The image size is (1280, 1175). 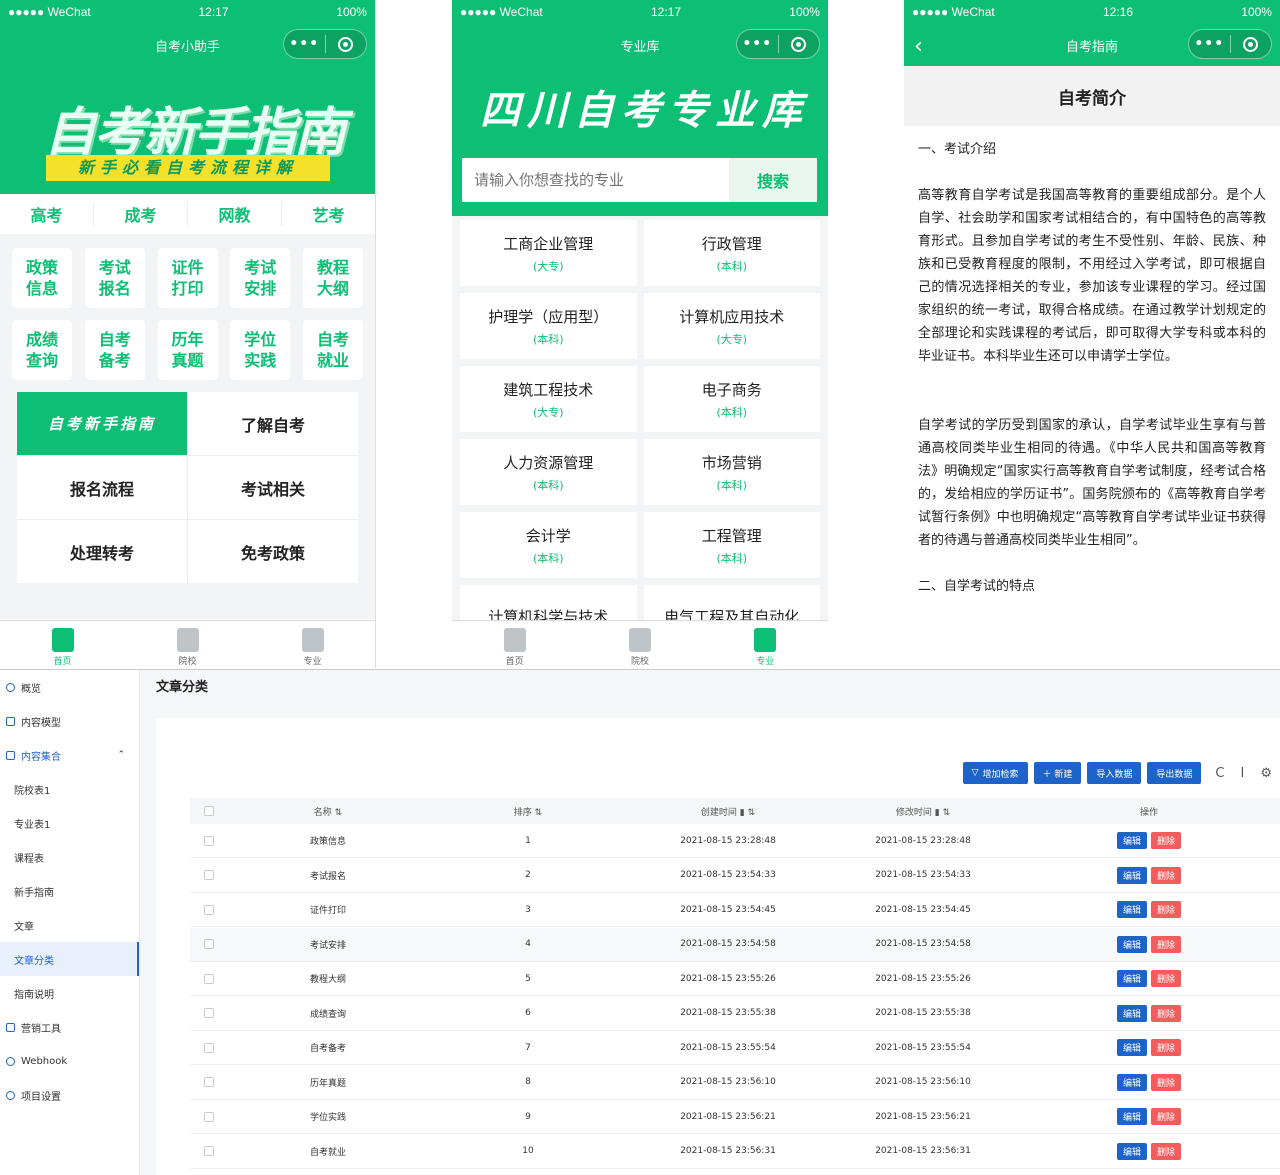 What do you see at coordinates (1114, 773) in the screenshot?
I see `import-button: 导入数据` at bounding box center [1114, 773].